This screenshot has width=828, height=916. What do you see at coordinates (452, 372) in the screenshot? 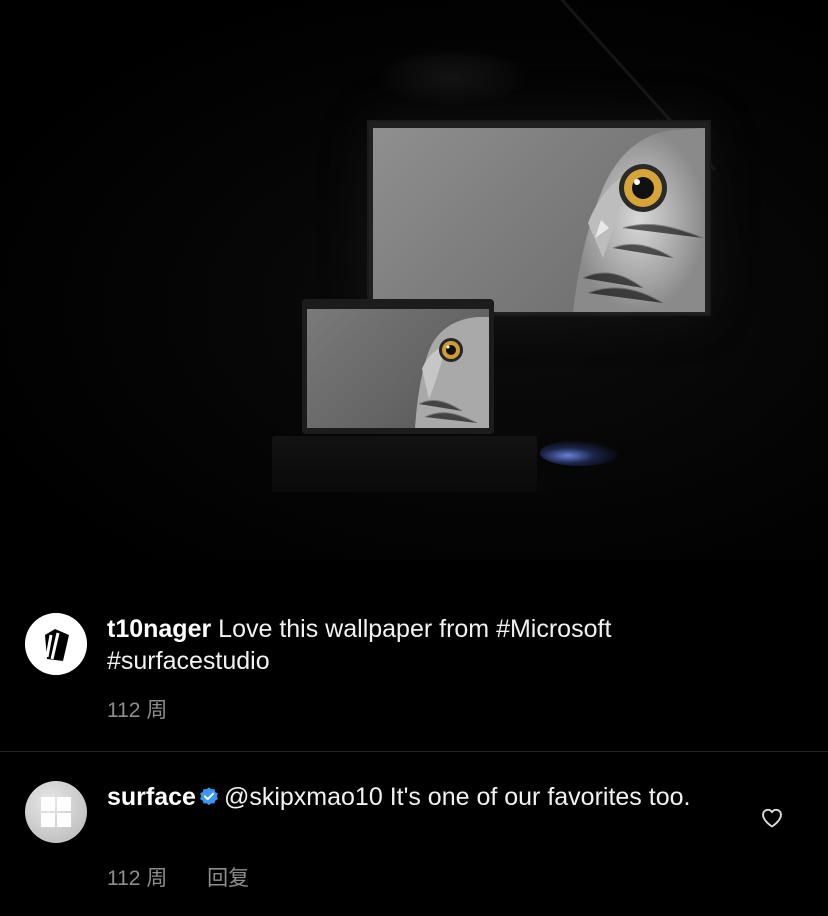
I see `owl-wallpaper-small` at bounding box center [452, 372].